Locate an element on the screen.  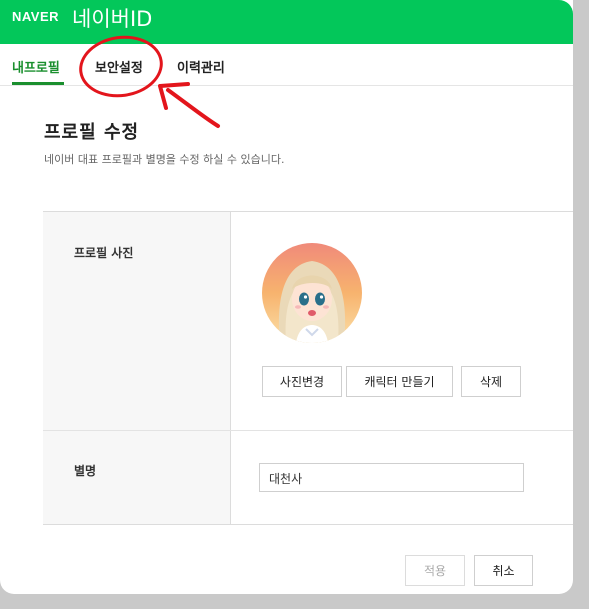
alias-label: 별명 is located at coordinates (85, 471).